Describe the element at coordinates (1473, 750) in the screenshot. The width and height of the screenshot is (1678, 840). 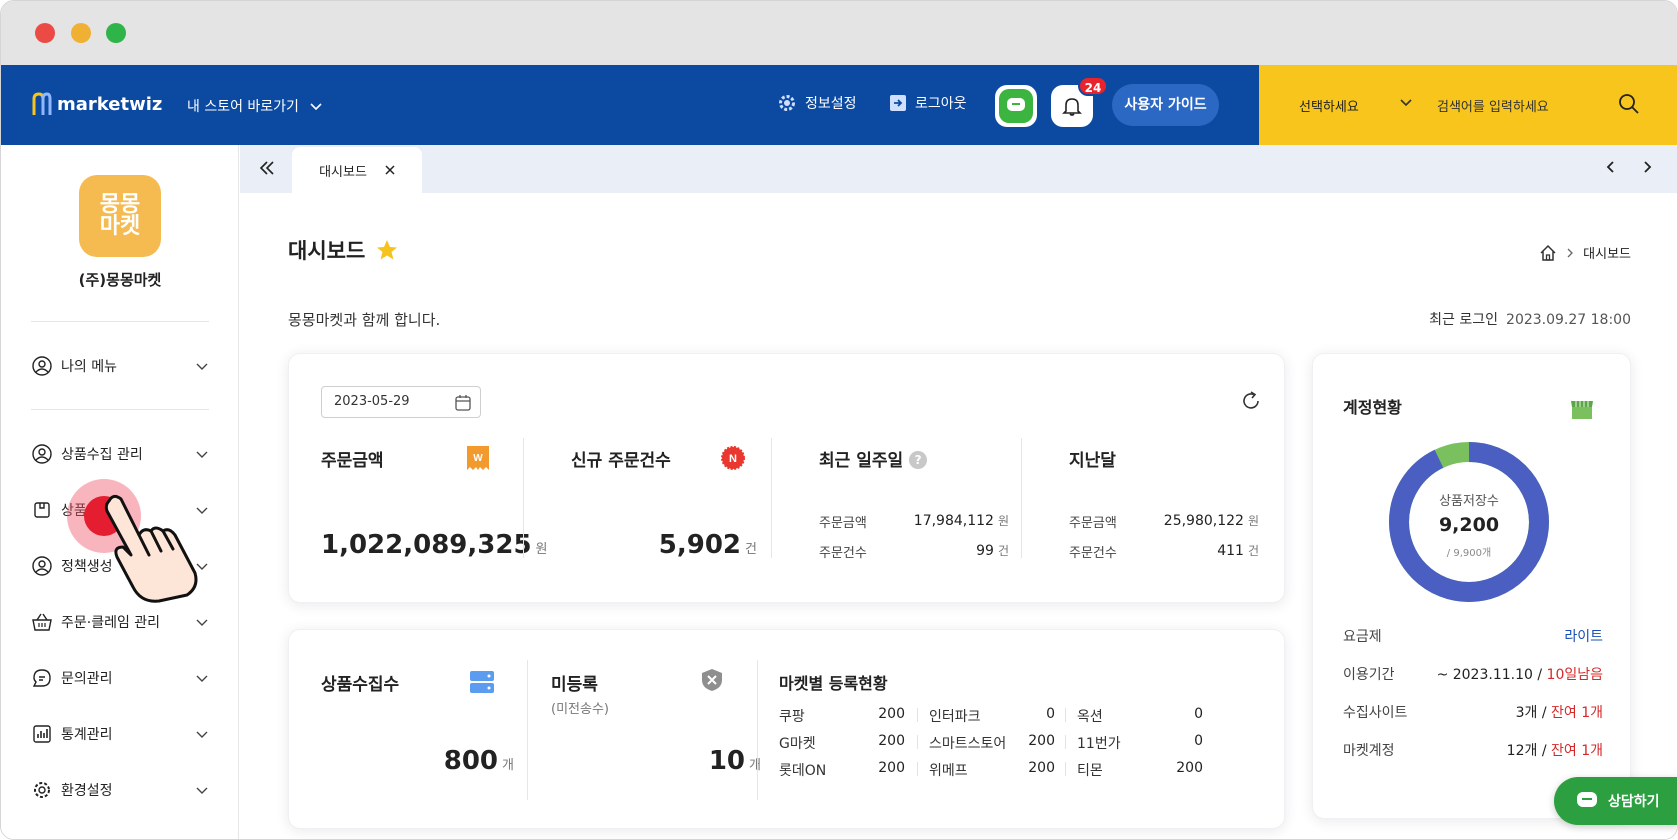
I see `market-accounts-row: 마켓계정 12개 / 잔여 1개` at that location.